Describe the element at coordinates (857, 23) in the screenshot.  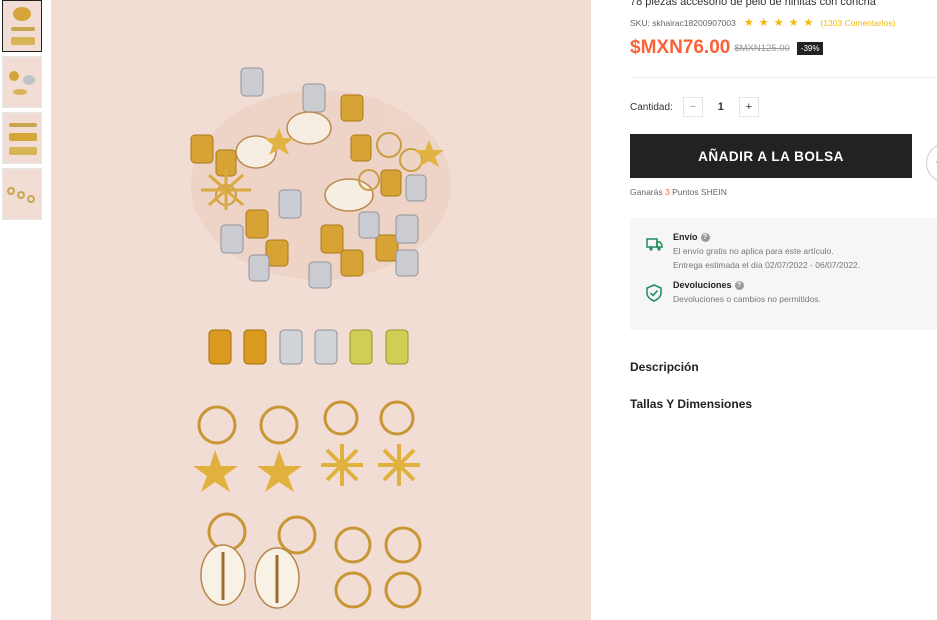
I see `reviews-link: (1303 Comentarios)` at that location.